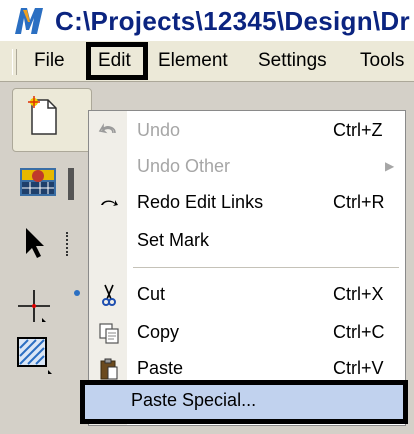  I want to click on menu-item-shortcut: Ctrl+X, so click(358, 294).